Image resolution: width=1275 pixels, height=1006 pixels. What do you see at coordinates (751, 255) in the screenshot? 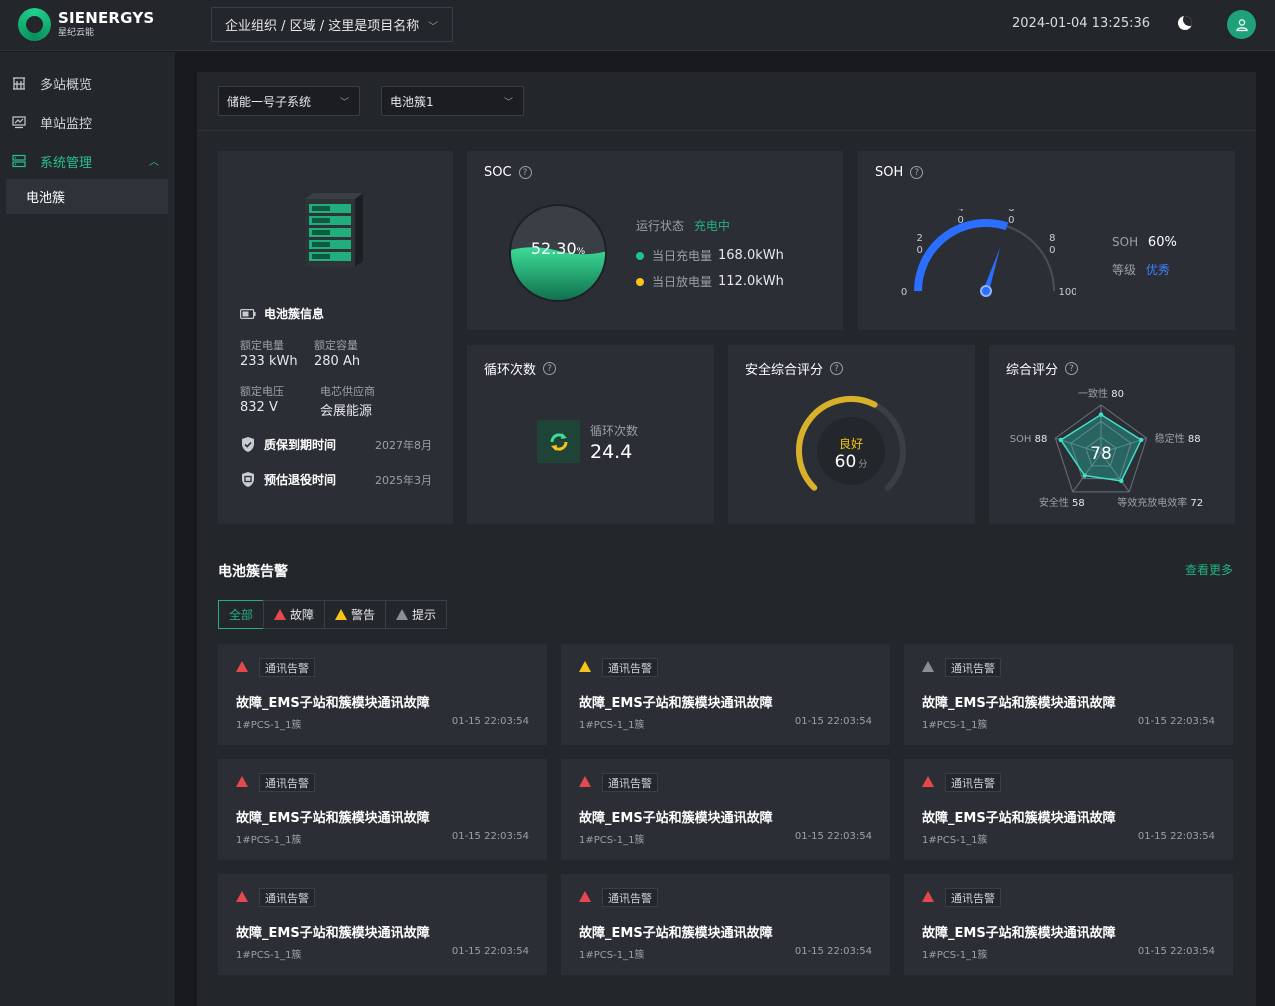
I see `charge-value: 168.0kWh` at bounding box center [751, 255].